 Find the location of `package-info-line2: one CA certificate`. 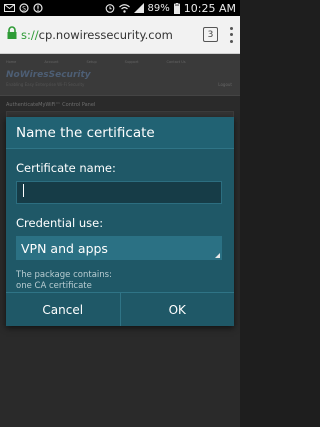

package-info-line2: one CA certificate is located at coordinates (54, 286).